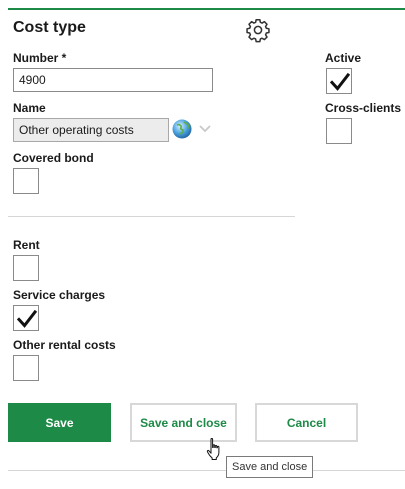 The width and height of the screenshot is (405, 489). What do you see at coordinates (29, 108) in the screenshot?
I see `name-label: Name` at bounding box center [29, 108].